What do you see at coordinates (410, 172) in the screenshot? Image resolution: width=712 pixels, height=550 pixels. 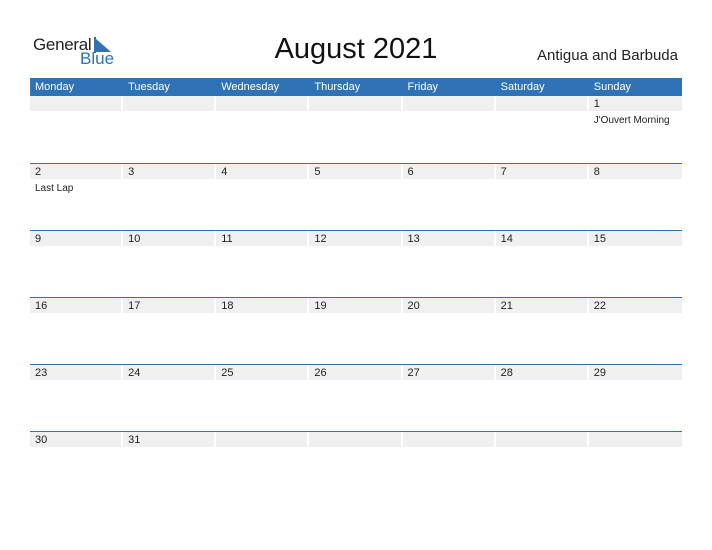 I see `day-number: 6` at bounding box center [410, 172].